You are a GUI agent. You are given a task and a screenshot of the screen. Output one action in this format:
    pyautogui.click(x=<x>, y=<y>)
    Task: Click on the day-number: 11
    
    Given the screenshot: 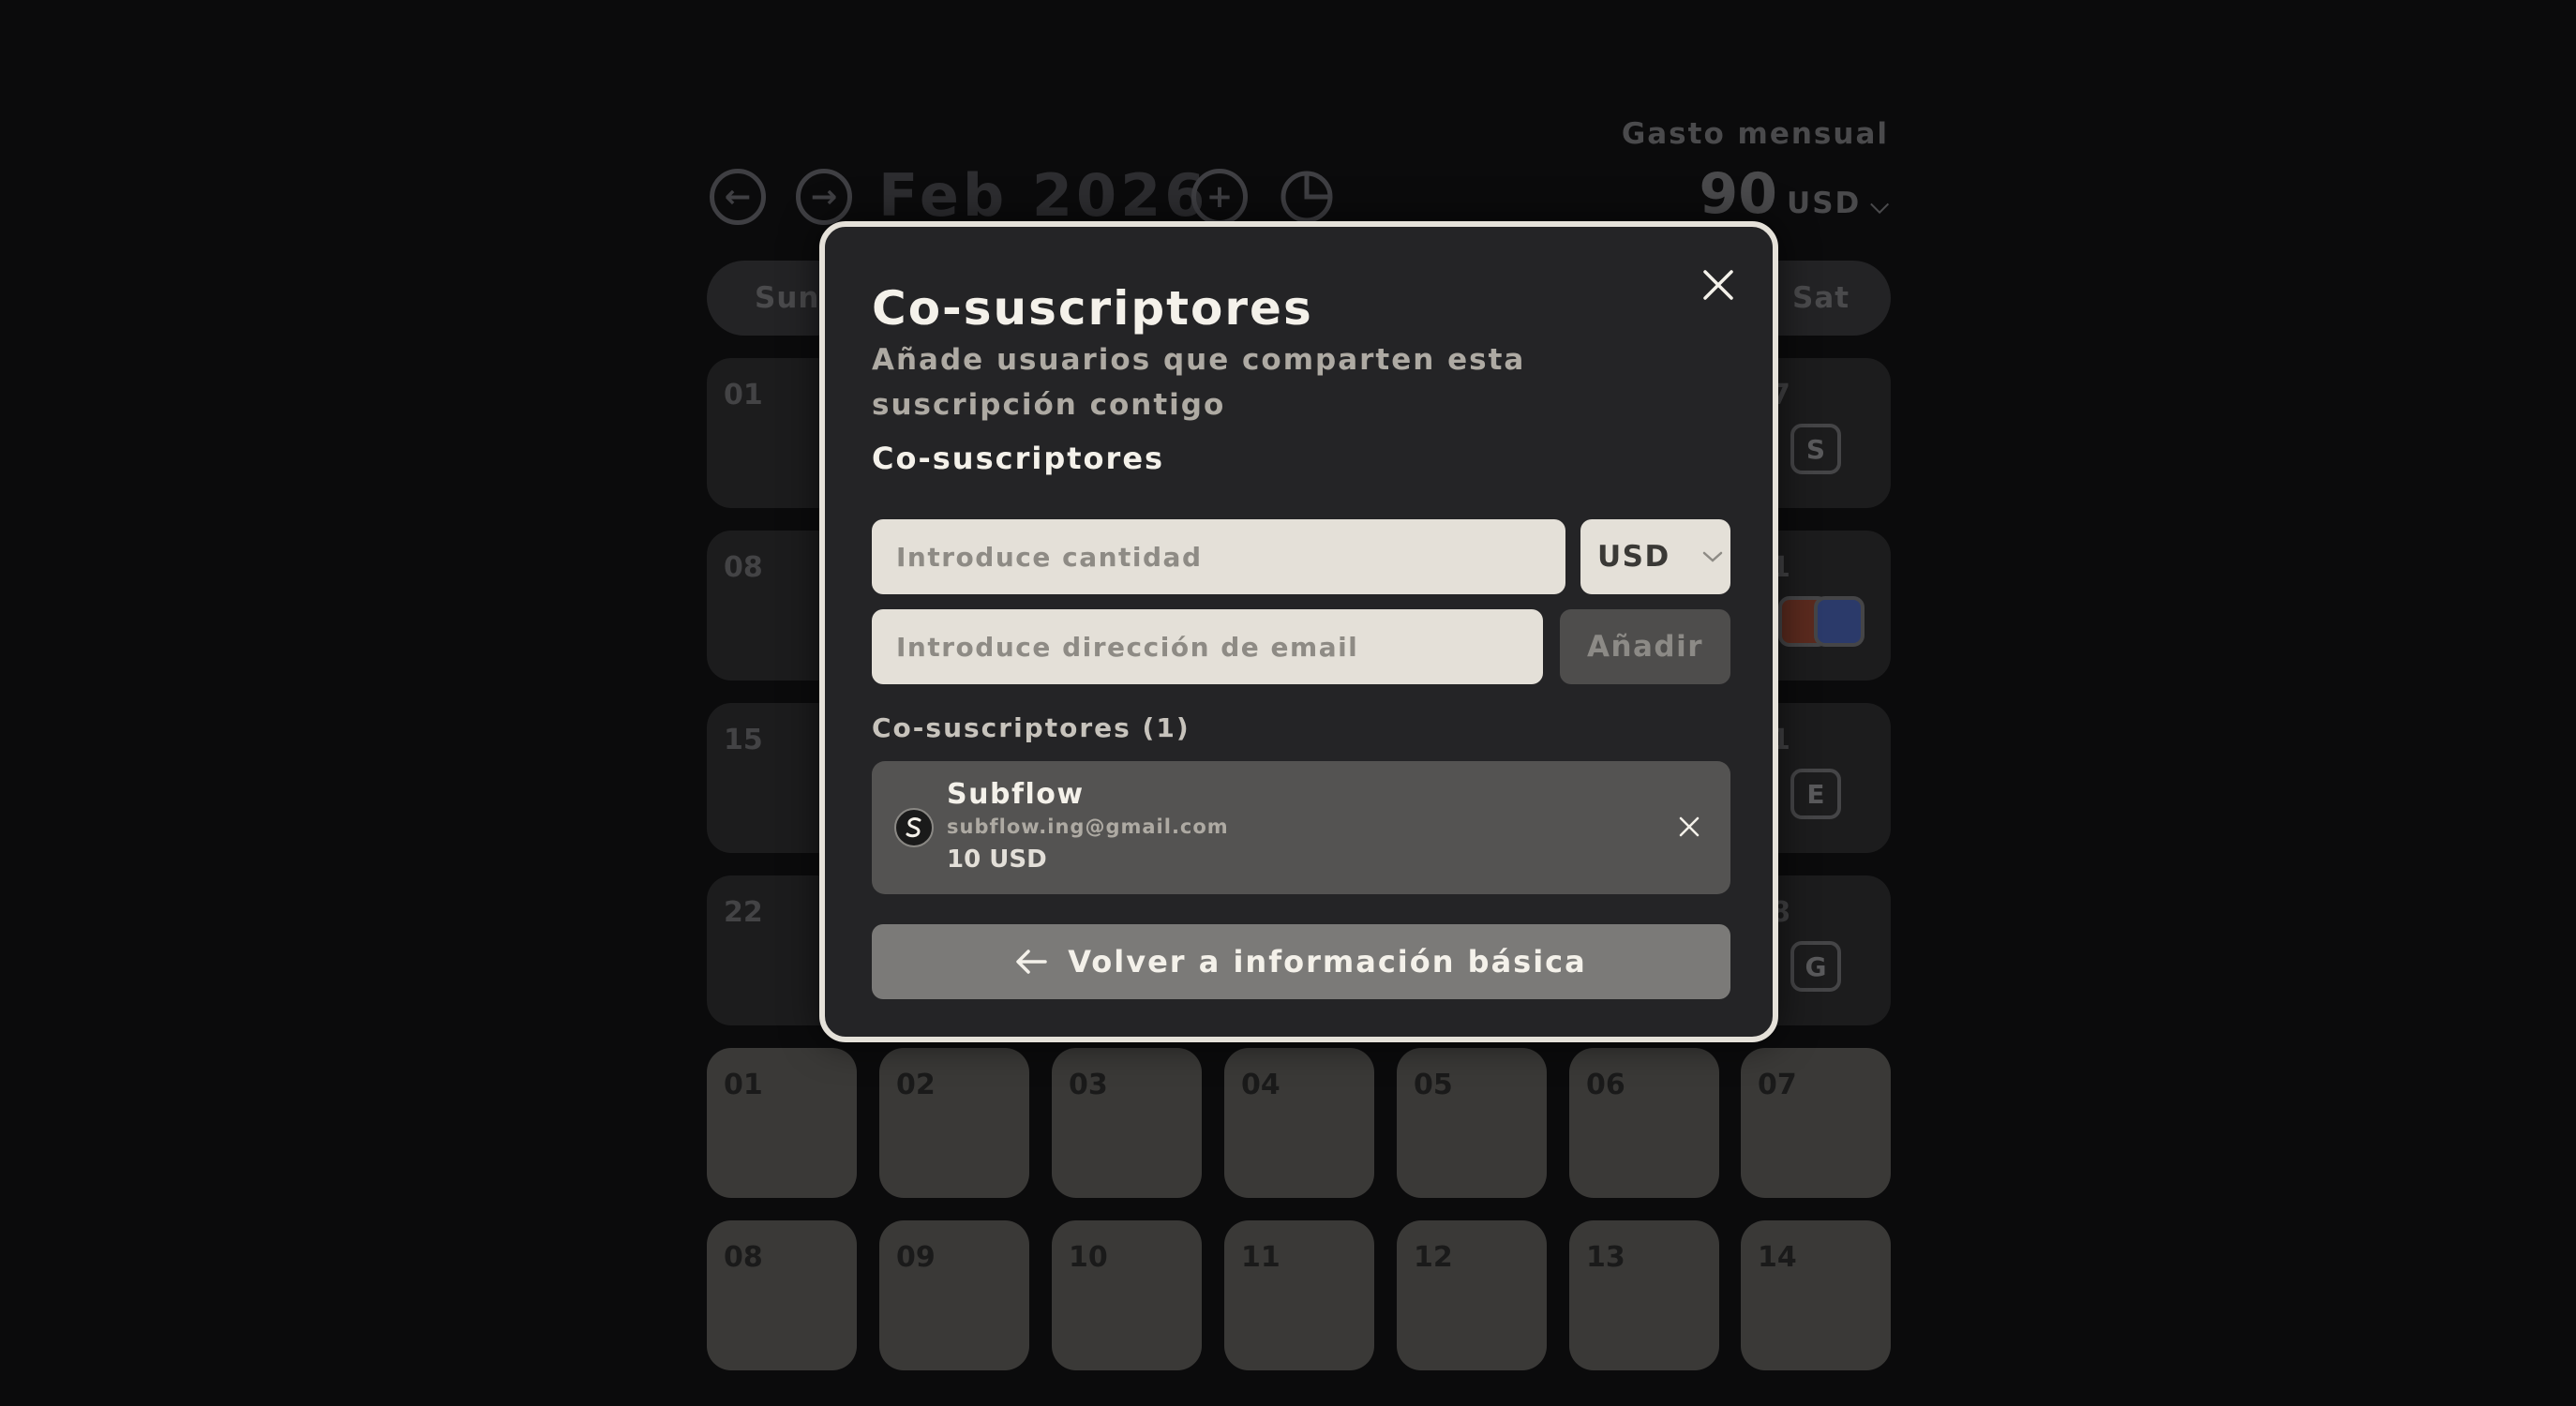 What is the action you would take?
    pyautogui.click(x=1261, y=1257)
    